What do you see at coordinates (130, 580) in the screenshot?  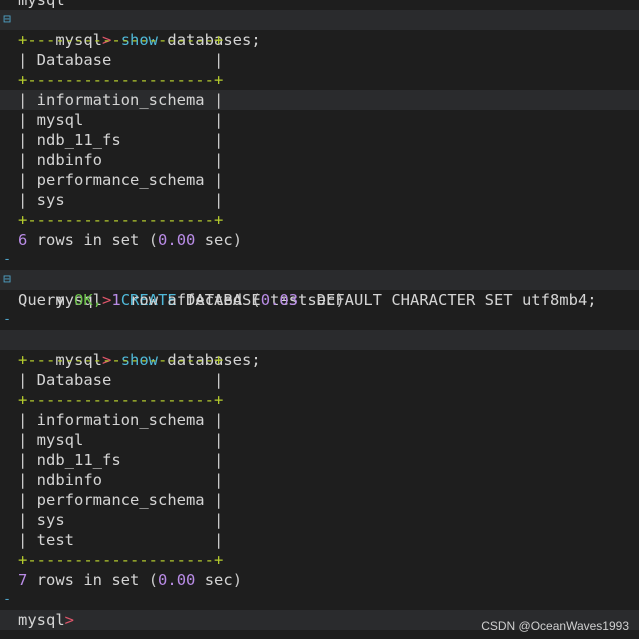 I see `result-line: 7 rows in set (0.00 sec)` at bounding box center [130, 580].